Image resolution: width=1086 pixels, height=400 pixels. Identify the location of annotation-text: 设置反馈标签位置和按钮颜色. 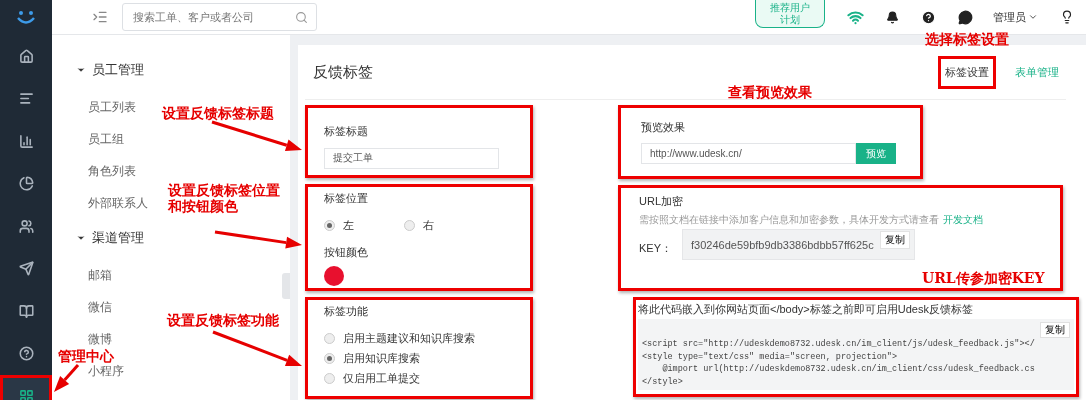
(224, 198).